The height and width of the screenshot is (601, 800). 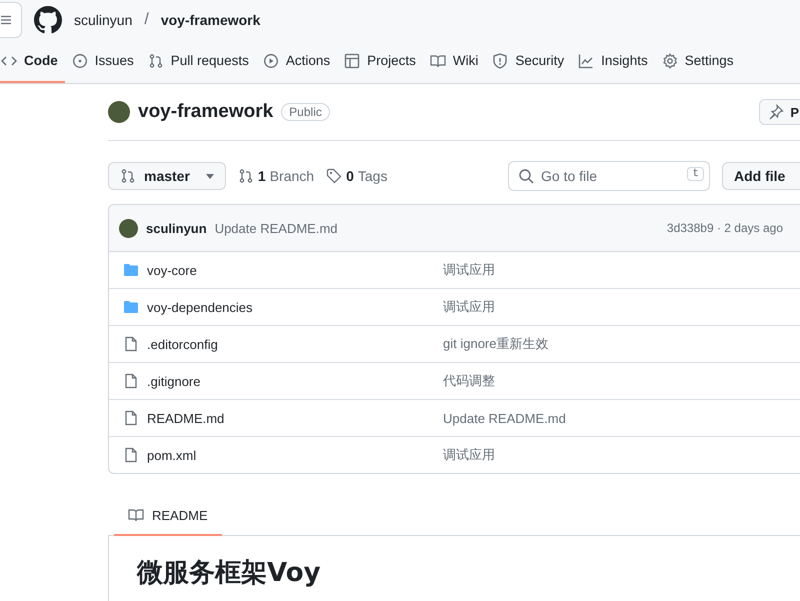 I want to click on nav-tab: Issues, so click(x=102, y=61).